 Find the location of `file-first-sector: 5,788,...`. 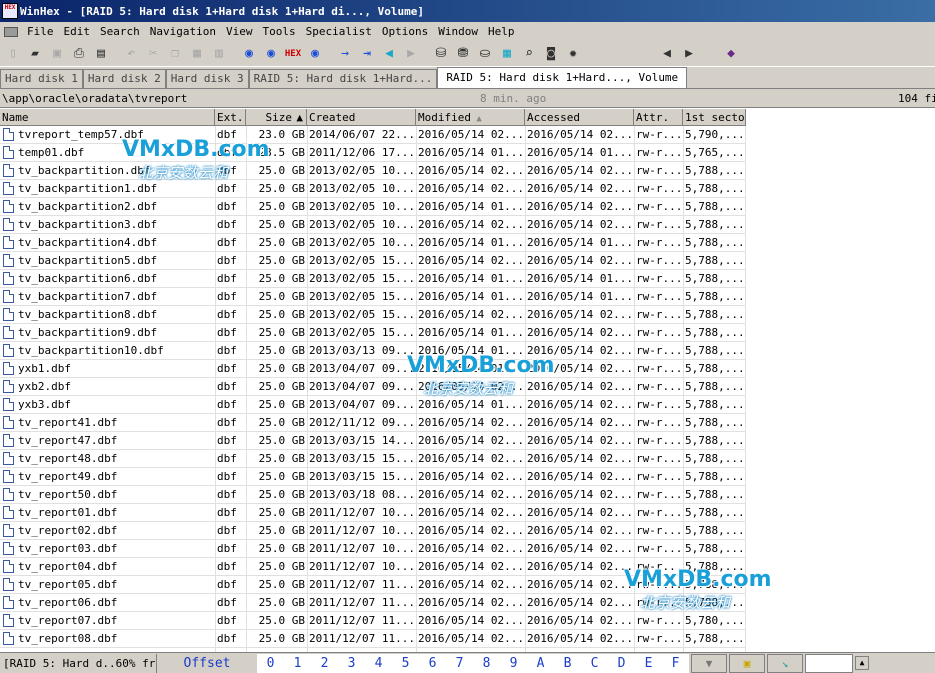

file-first-sector: 5,788,... is located at coordinates (715, 170).